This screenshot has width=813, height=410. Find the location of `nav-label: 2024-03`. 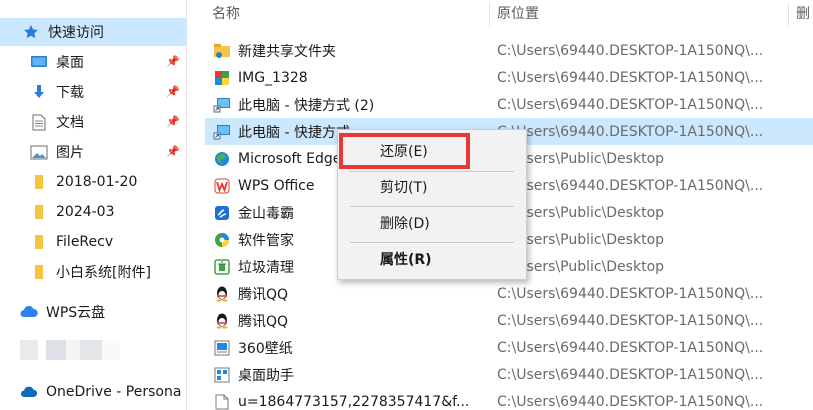

nav-label: 2024-03 is located at coordinates (85, 212).